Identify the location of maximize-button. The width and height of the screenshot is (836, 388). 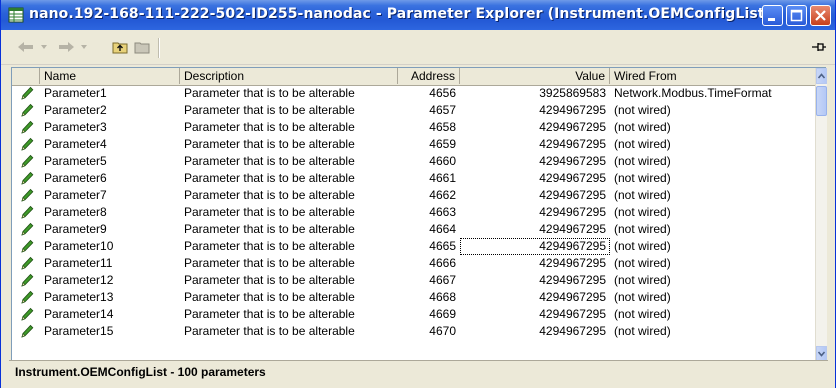
(796, 15).